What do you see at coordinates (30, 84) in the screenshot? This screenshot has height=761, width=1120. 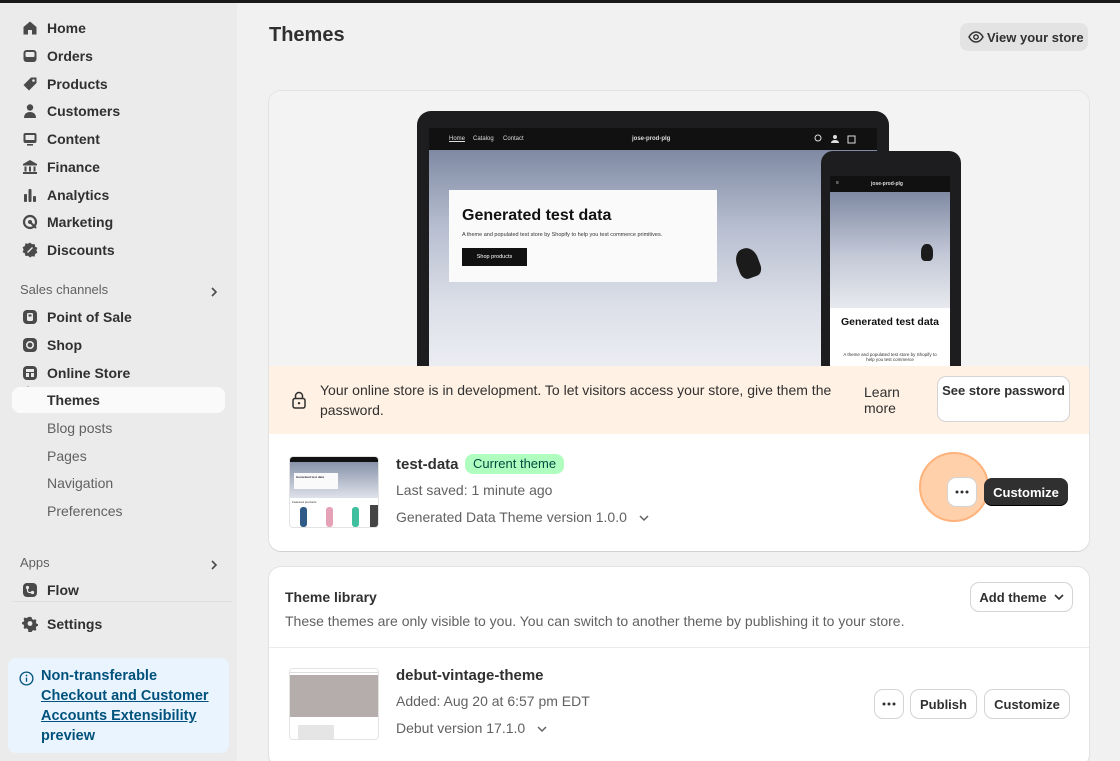 I see `tag-icon` at bounding box center [30, 84].